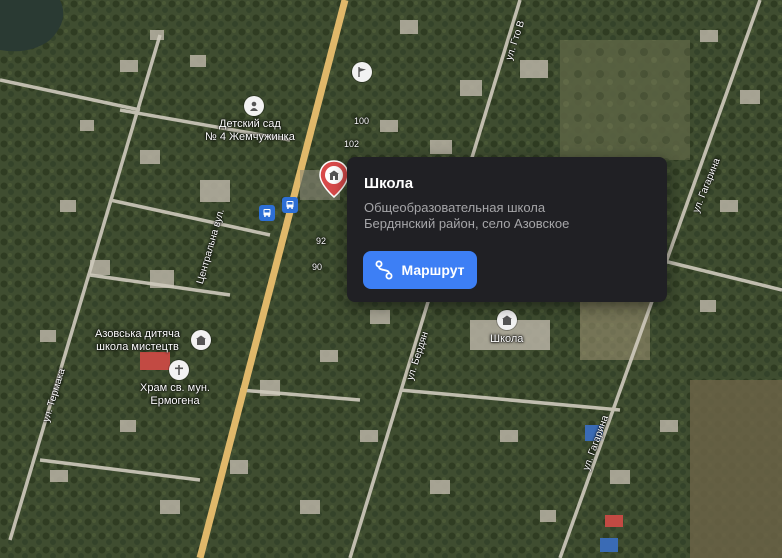  I want to click on kindergarten-icon, so click(254, 106).